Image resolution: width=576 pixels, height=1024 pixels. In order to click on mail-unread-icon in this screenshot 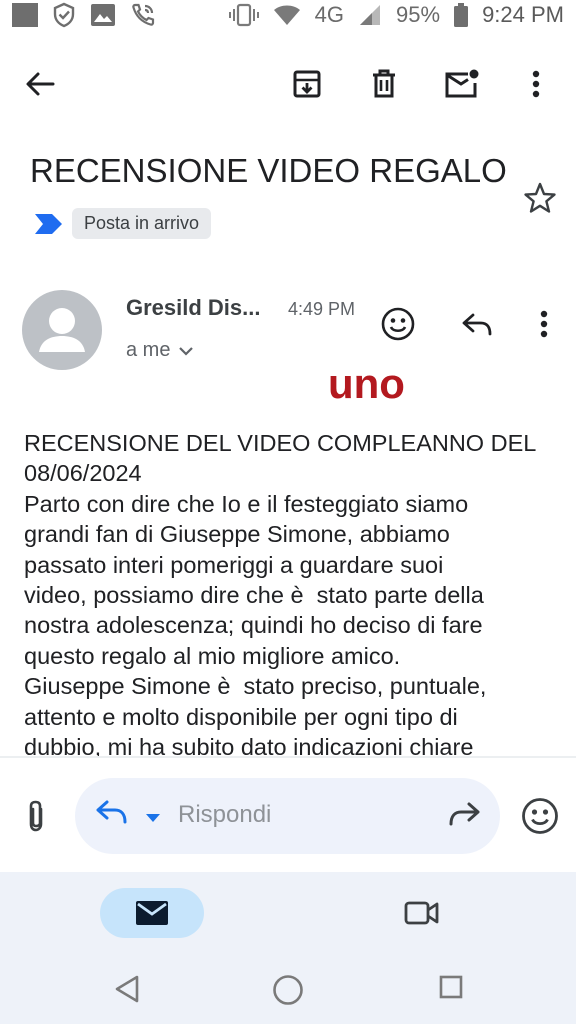, I will do `click(462, 83)`.